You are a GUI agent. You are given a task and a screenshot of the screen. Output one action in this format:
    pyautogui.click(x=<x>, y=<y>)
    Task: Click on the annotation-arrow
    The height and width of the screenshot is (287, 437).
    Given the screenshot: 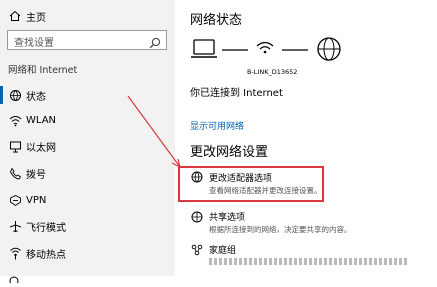 What is the action you would take?
    pyautogui.click(x=154, y=131)
    